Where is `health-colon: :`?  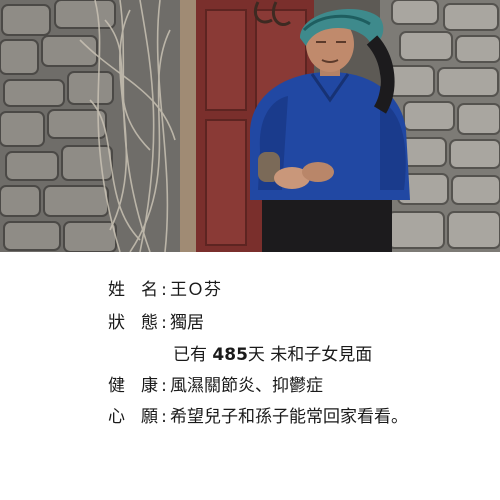 health-colon: : is located at coordinates (164, 386).